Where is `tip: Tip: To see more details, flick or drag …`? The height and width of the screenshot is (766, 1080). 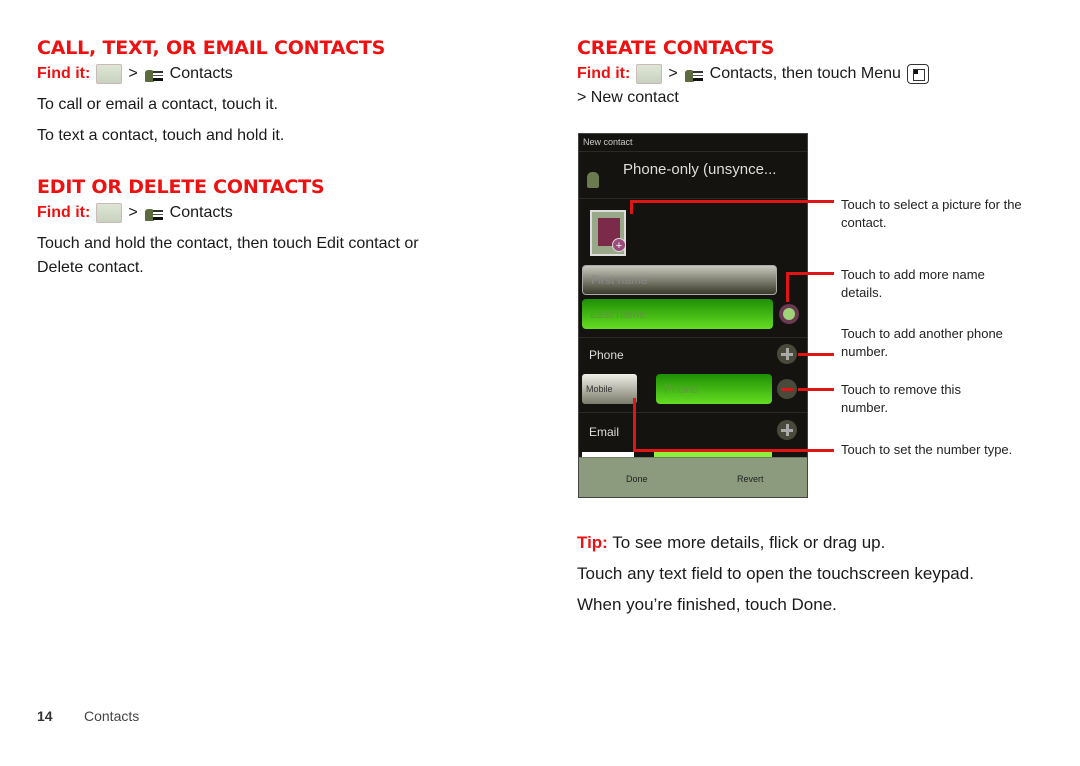 tip: Tip: To see more details, flick or drag … is located at coordinates (731, 543).